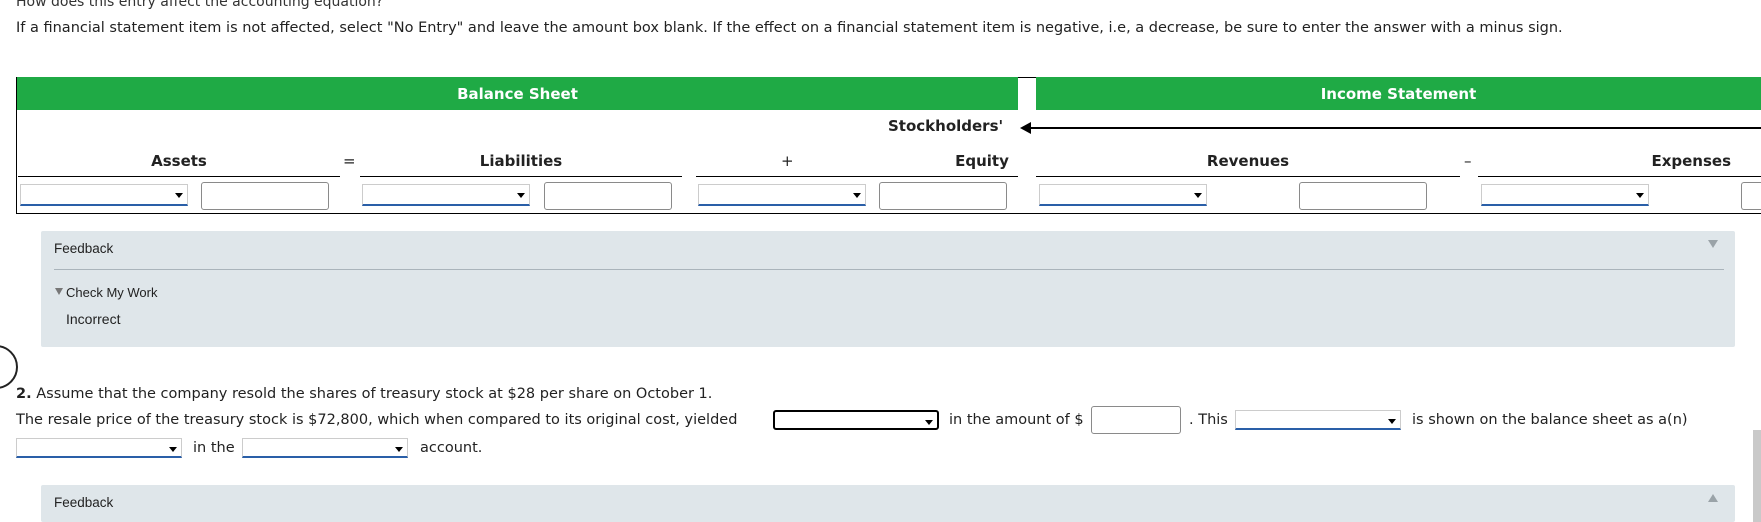 Image resolution: width=1761 pixels, height=522 pixels. What do you see at coordinates (517, 93) in the screenshot?
I see `balance-sheet-header: Balance Sheet` at bounding box center [517, 93].